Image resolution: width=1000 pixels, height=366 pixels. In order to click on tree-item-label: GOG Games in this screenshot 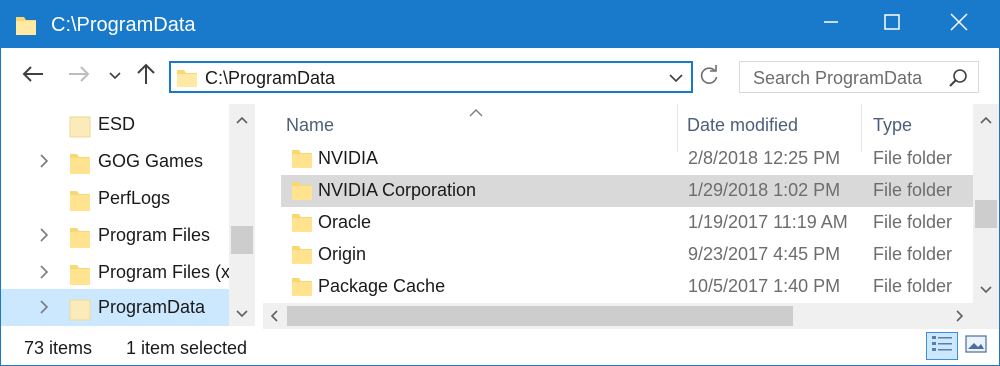, I will do `click(151, 161)`.